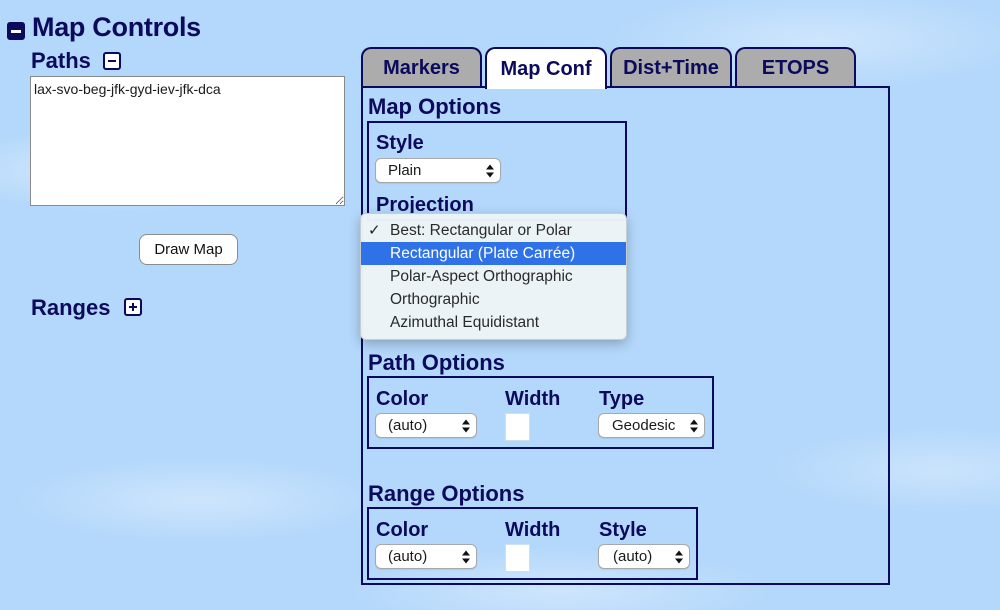  Describe the element at coordinates (435, 106) in the screenshot. I see `map-options-title: Map Options` at that location.